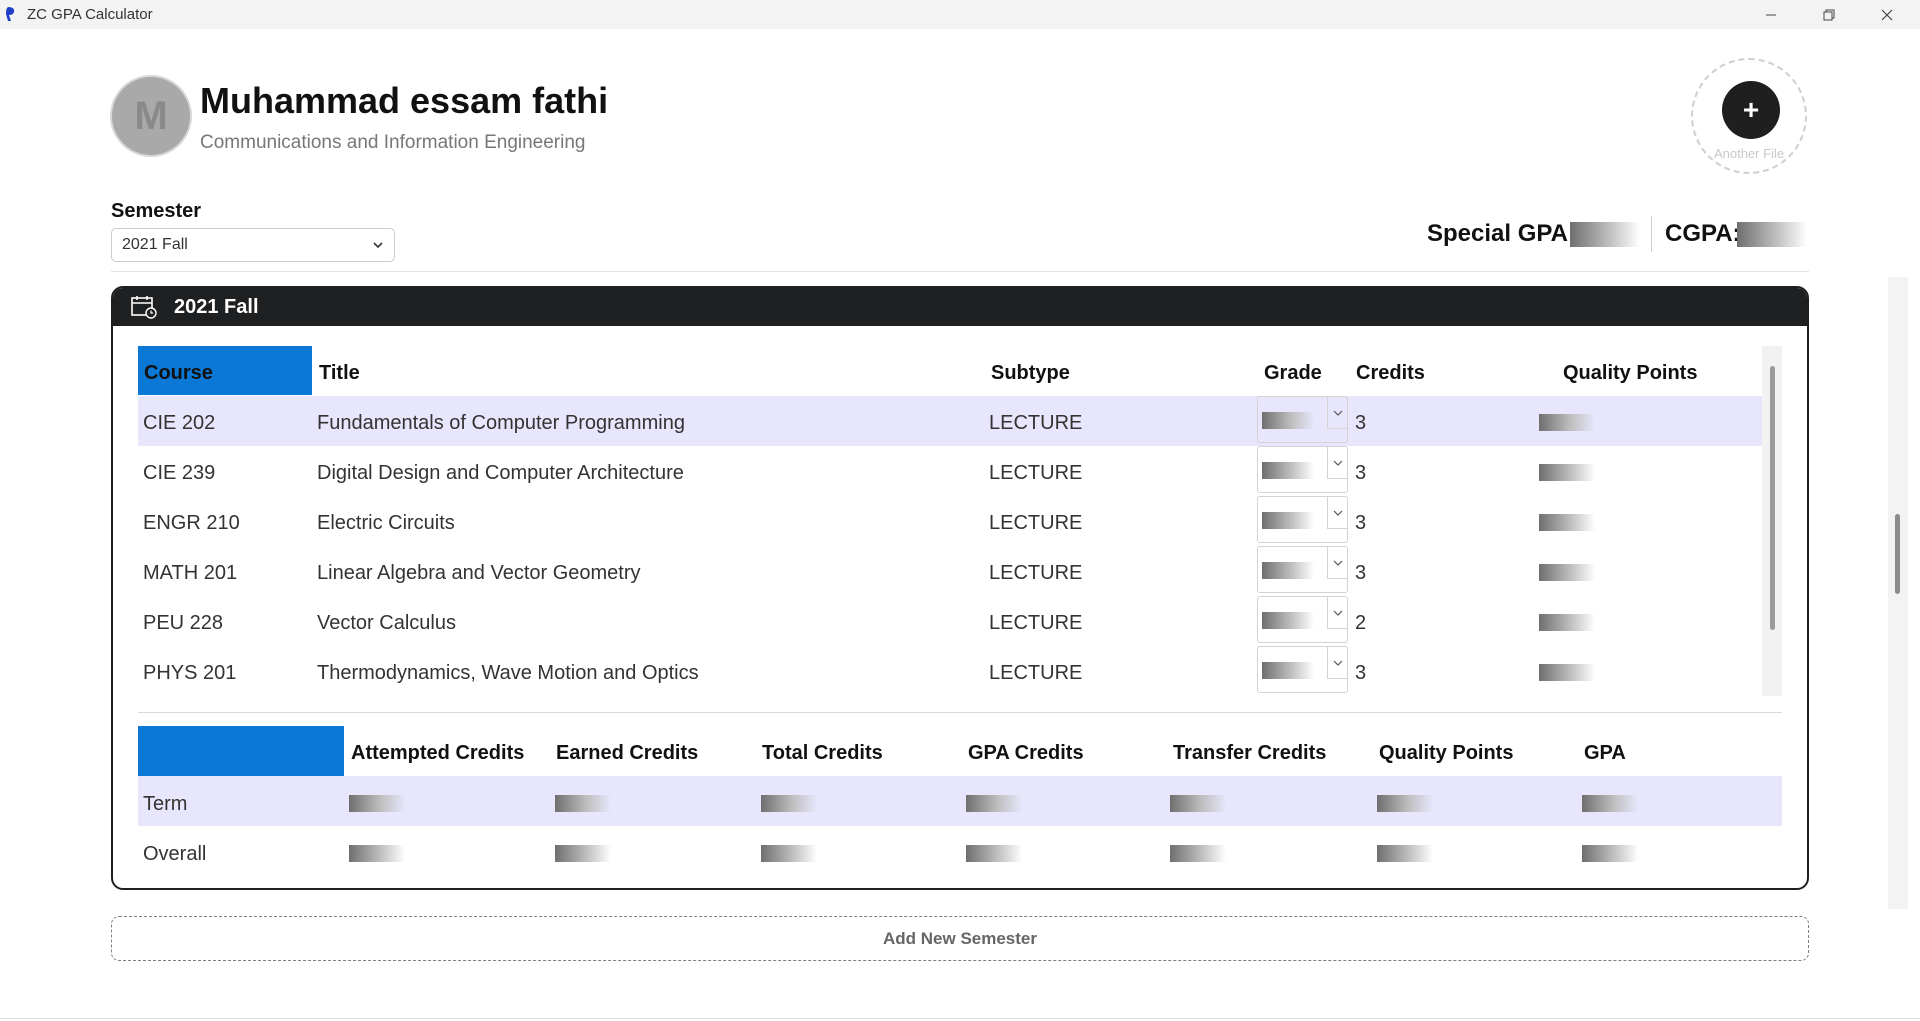 This screenshot has width=1920, height=1021. Describe the element at coordinates (190, 673) in the screenshot. I see `course-code: PHYS 201` at that location.